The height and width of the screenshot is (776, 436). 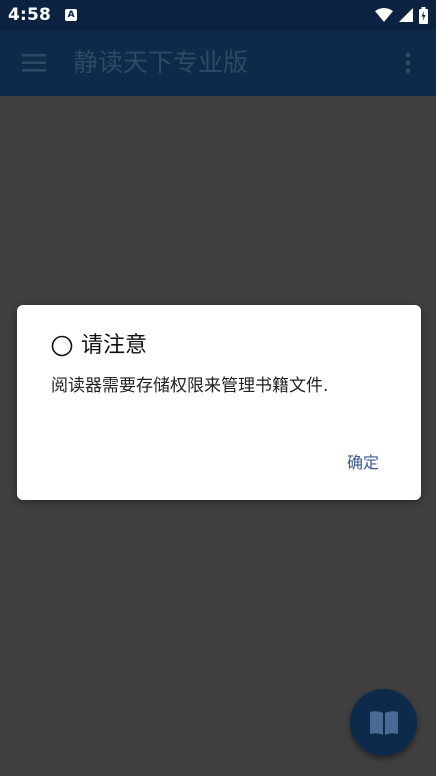 I want to click on app-bar: 静读天下专业版, so click(x=218, y=63).